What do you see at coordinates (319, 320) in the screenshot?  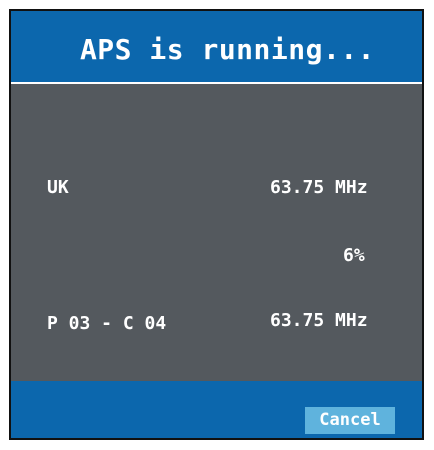 I see `channel-frequency: 63.75 MHz` at bounding box center [319, 320].